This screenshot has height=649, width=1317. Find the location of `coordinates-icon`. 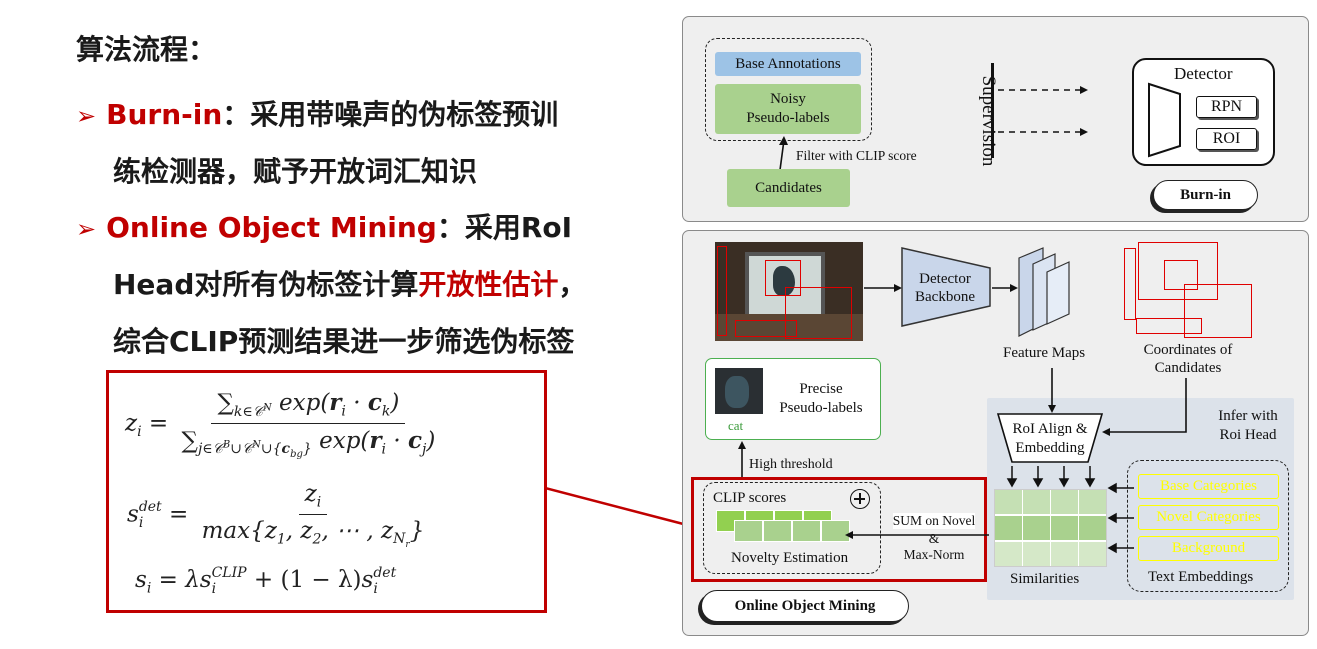

coordinates-icon is located at coordinates (1189, 291).